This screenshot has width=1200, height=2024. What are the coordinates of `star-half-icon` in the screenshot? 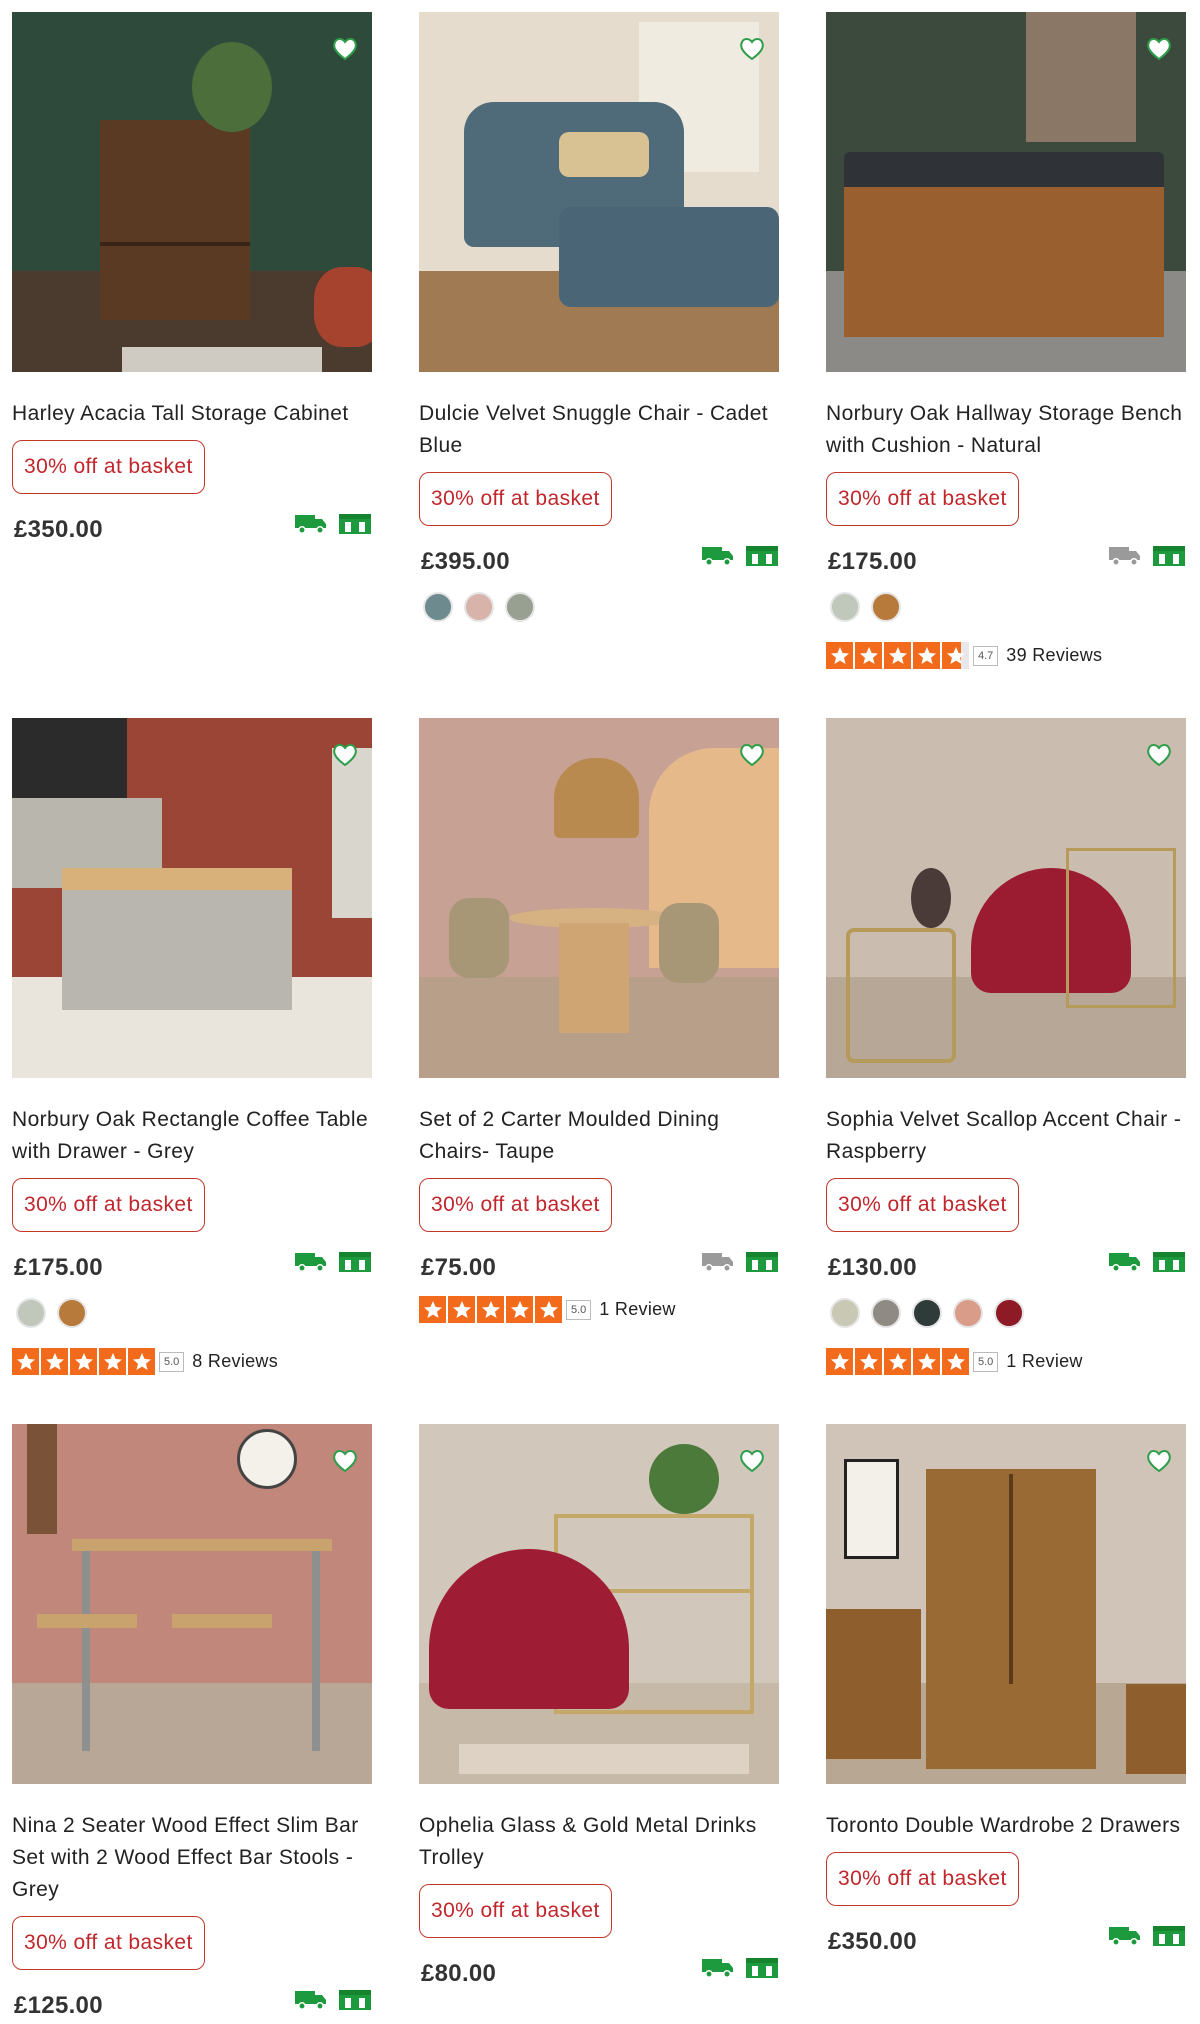 It's located at (955, 655).